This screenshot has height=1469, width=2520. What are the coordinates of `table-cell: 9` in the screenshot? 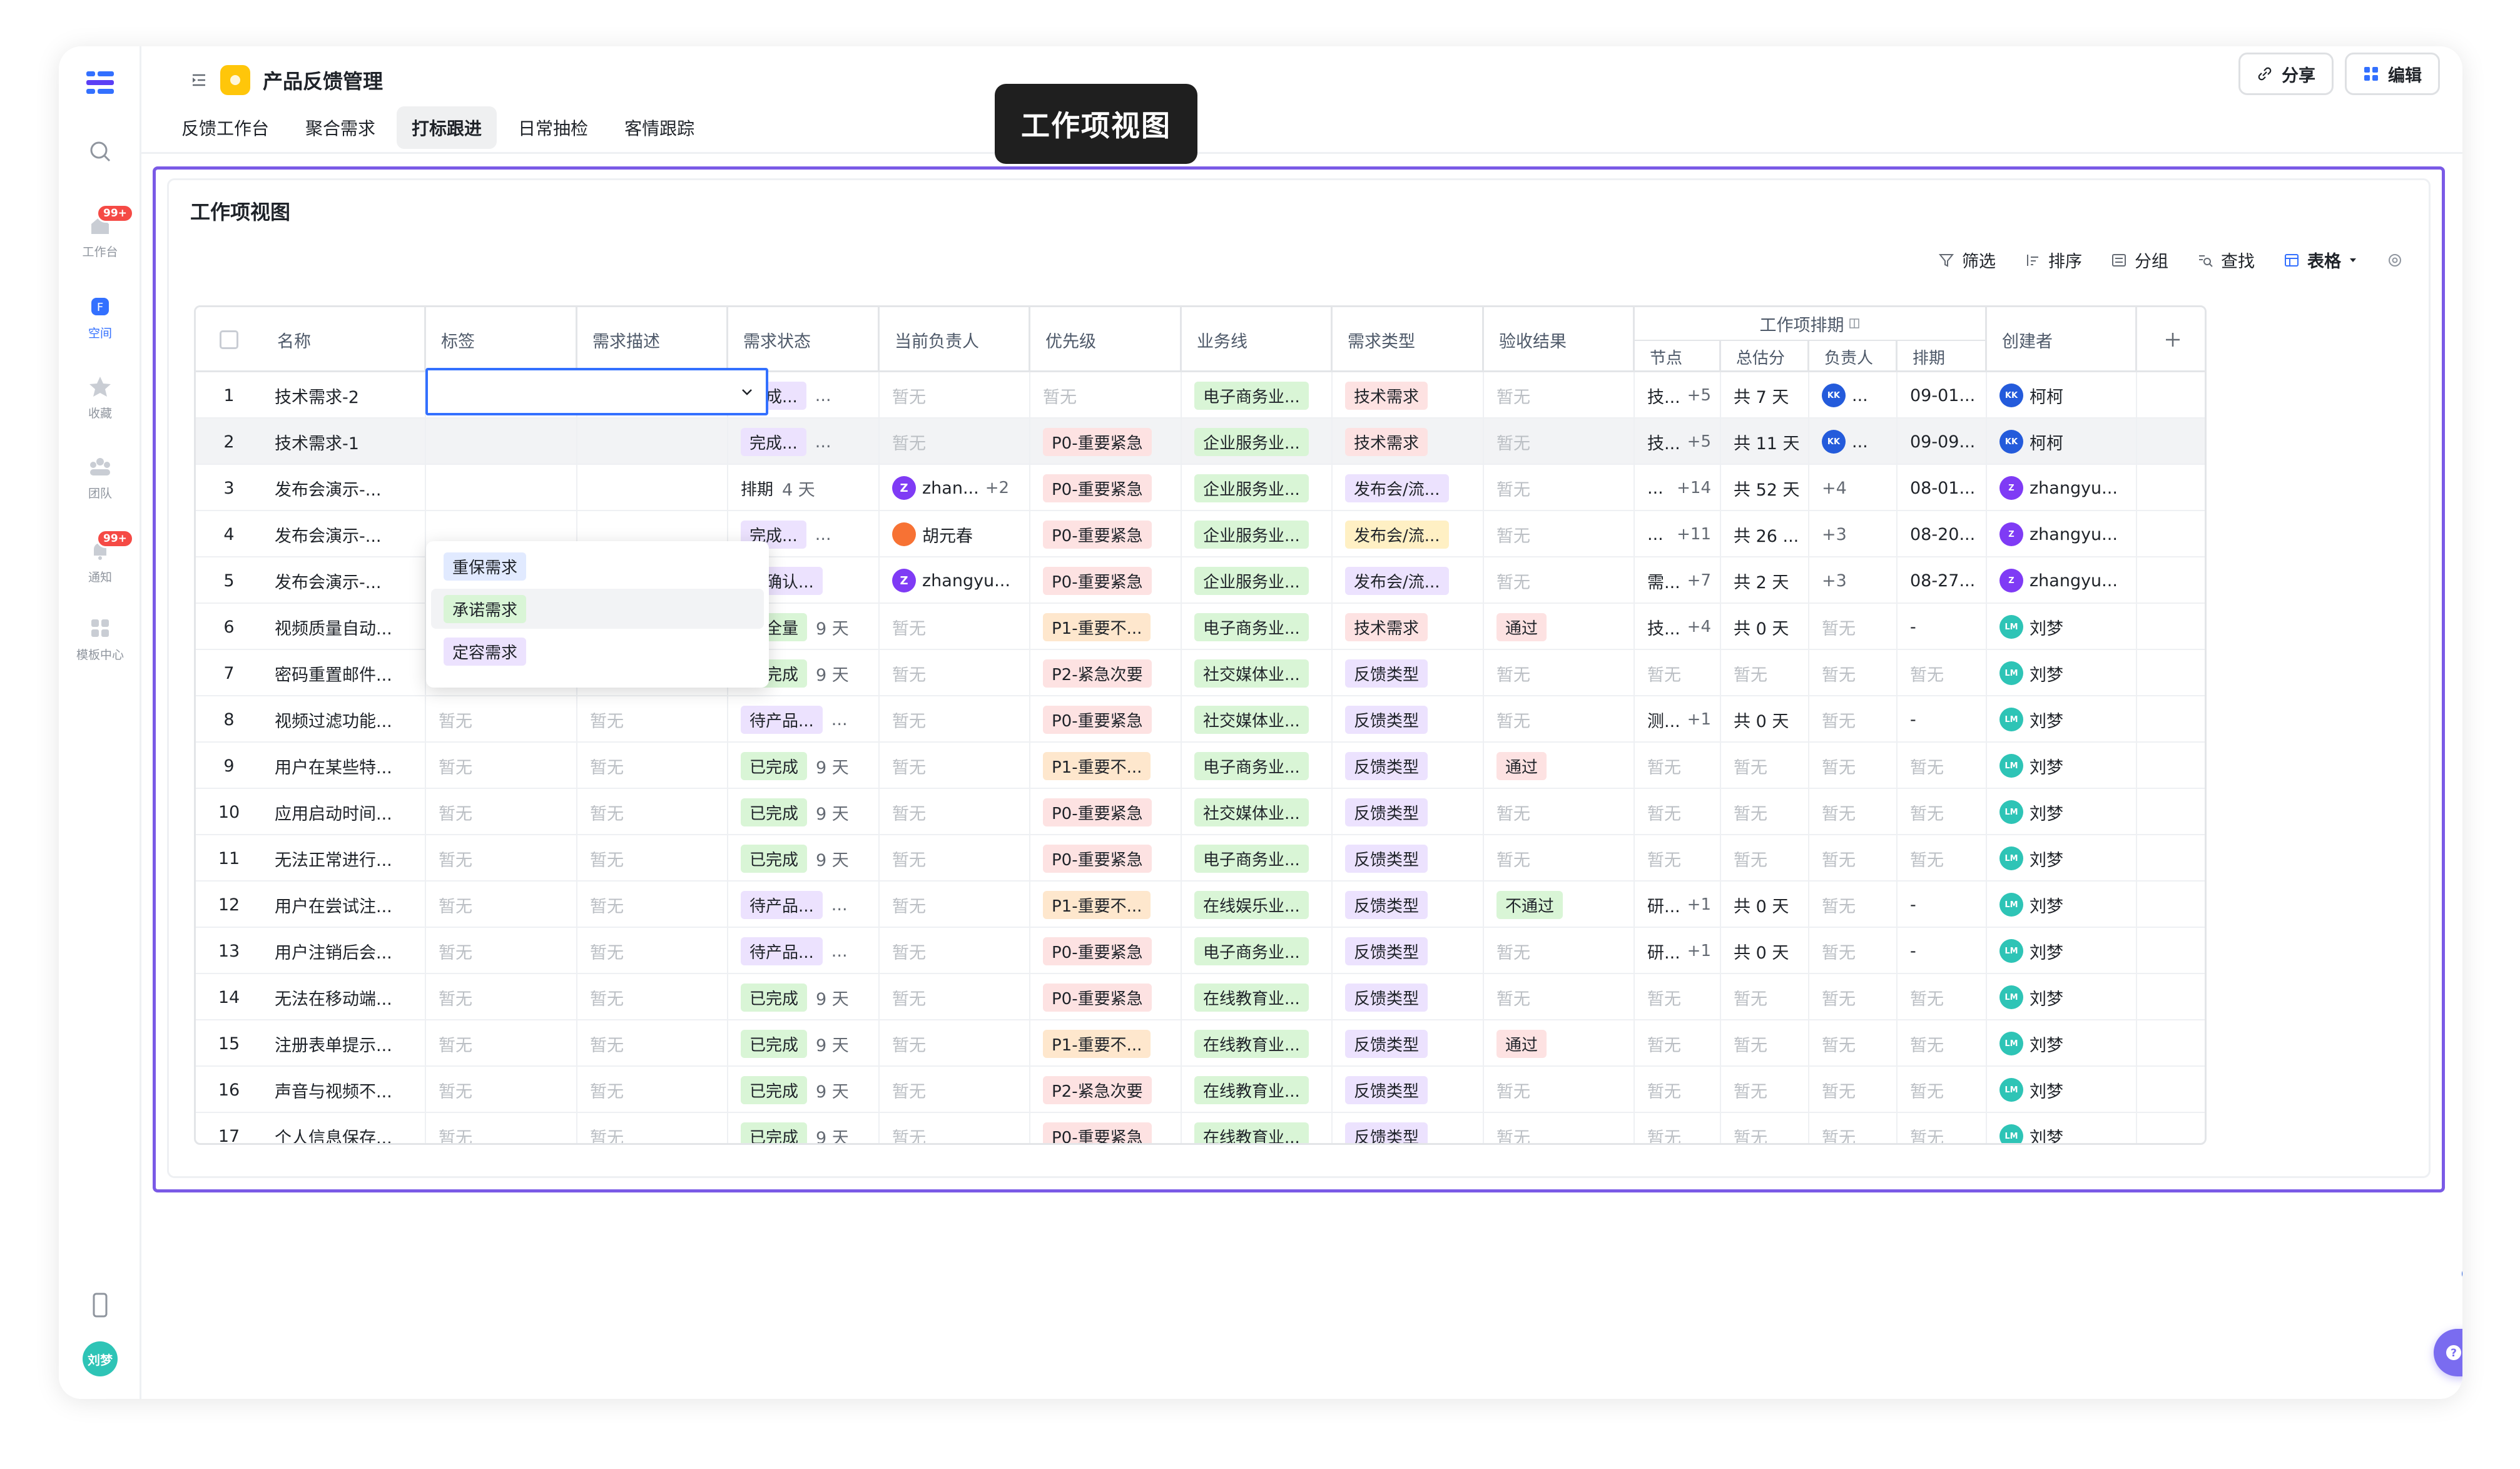 It's located at (229, 766).